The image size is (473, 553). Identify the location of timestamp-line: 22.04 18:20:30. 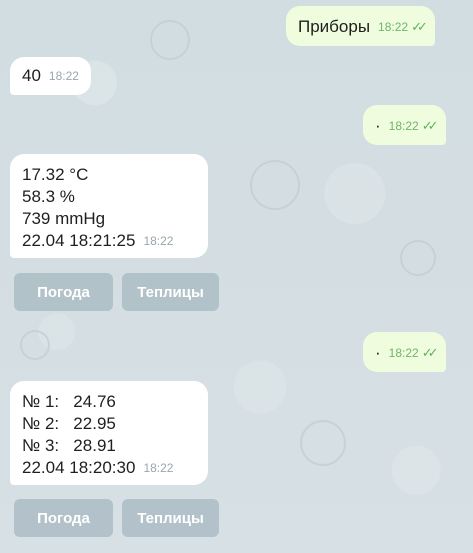
(79, 467).